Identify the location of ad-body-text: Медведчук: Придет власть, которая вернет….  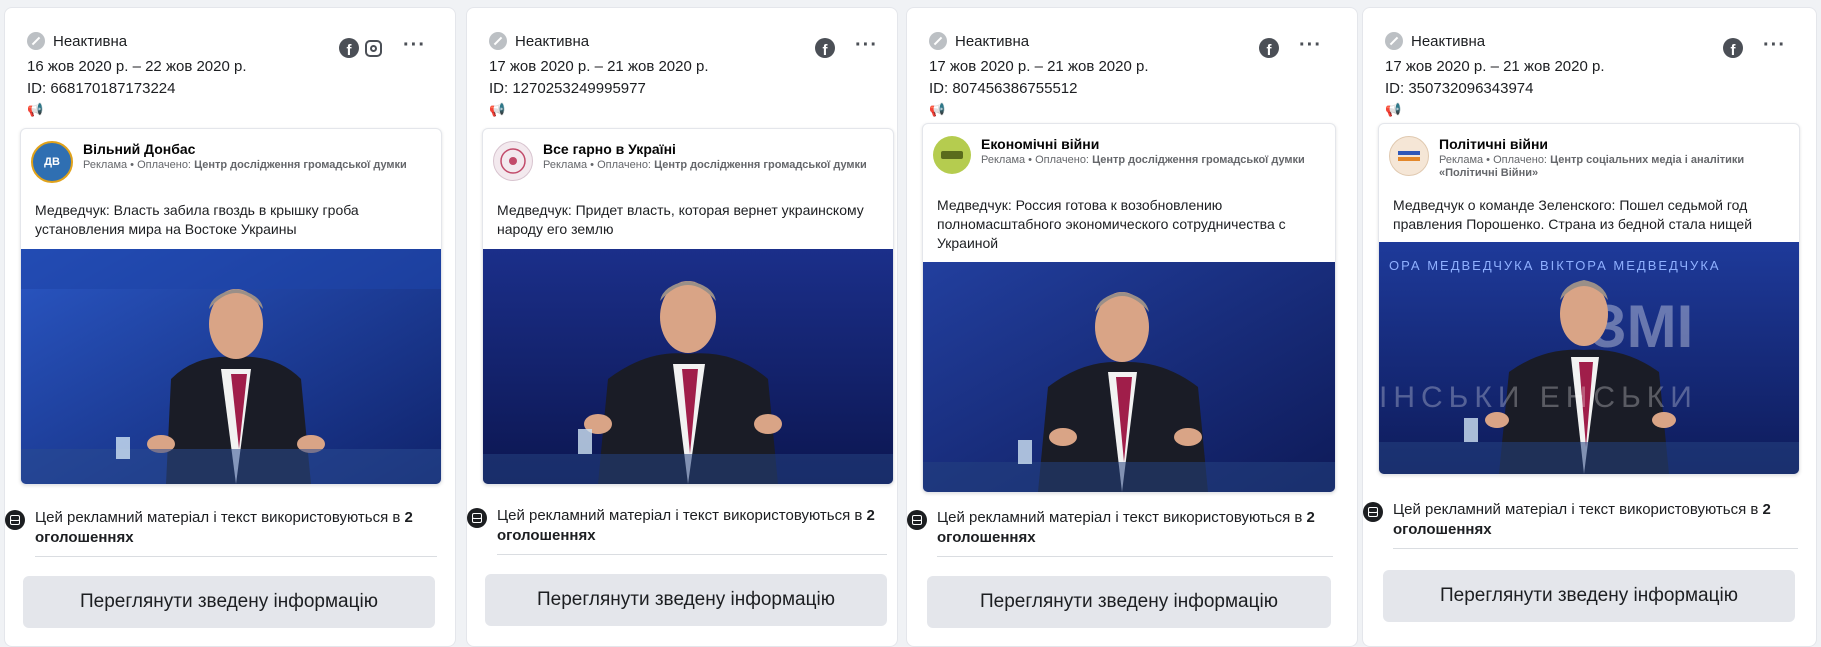
(680, 219).